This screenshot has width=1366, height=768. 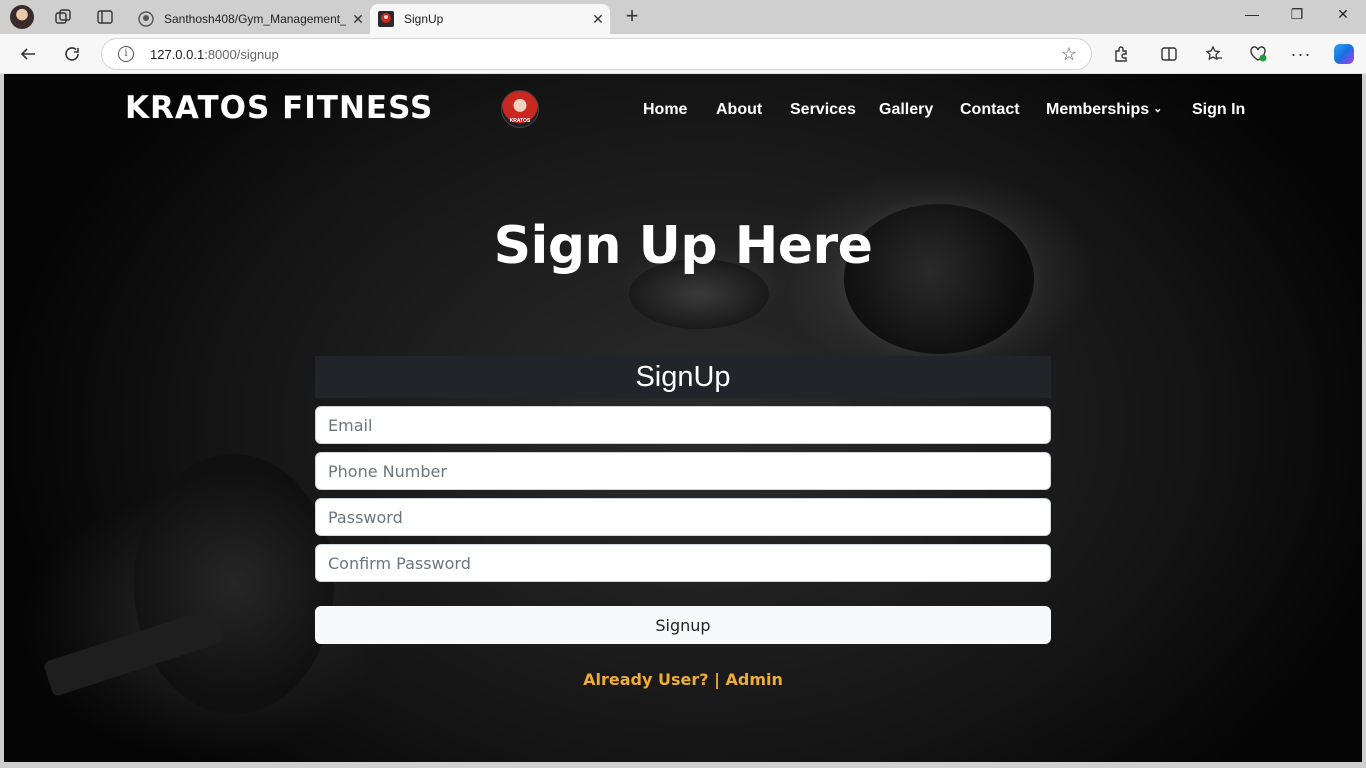 I want to click on window-bottom-edge, so click(x=683, y=765).